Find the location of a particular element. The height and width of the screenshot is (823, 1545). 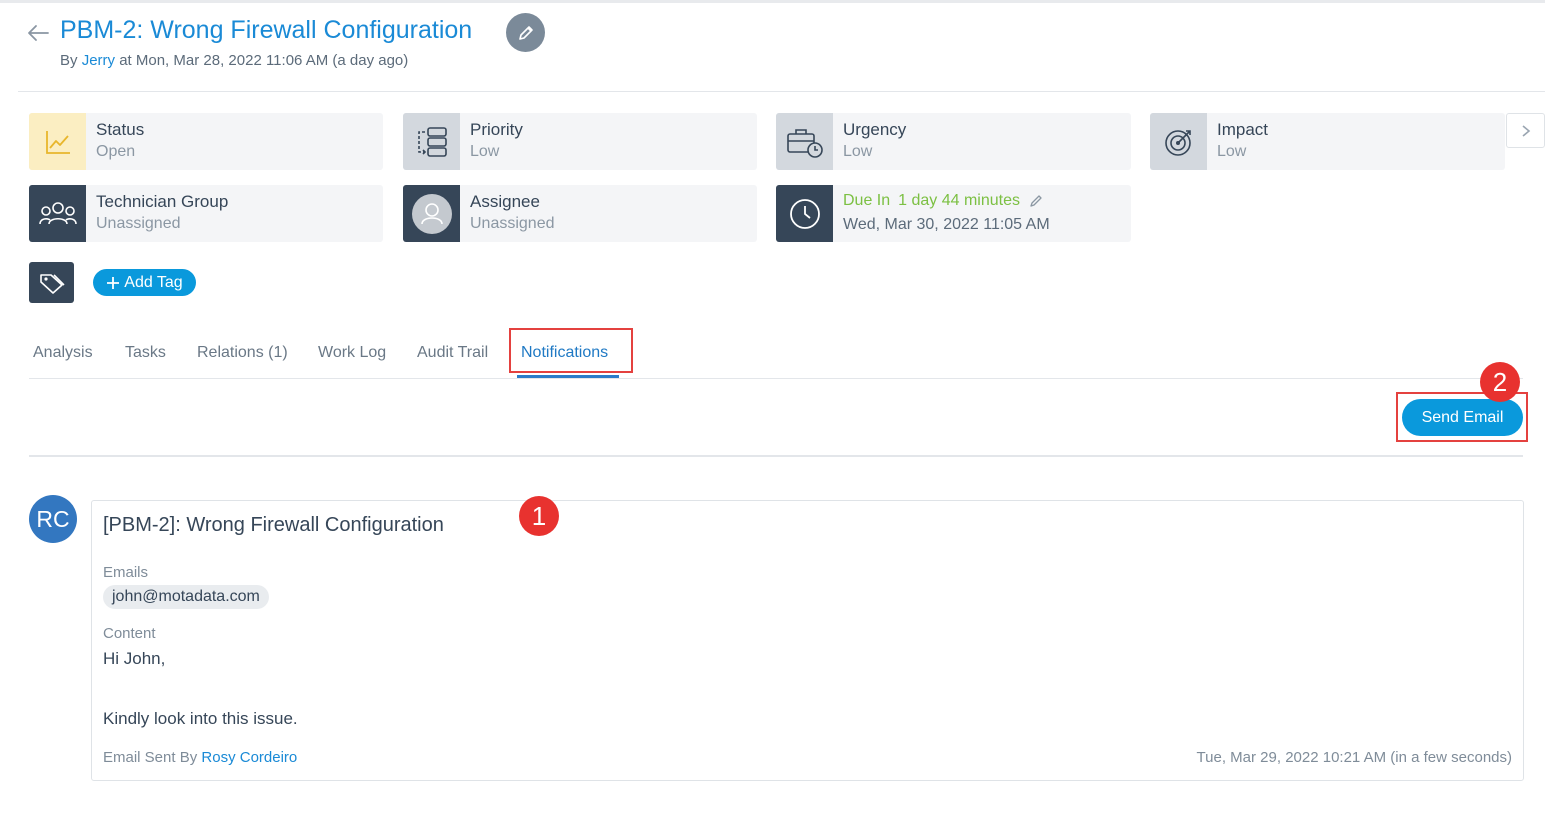

content-line: Kindly look into this issue. is located at coordinates (200, 718).